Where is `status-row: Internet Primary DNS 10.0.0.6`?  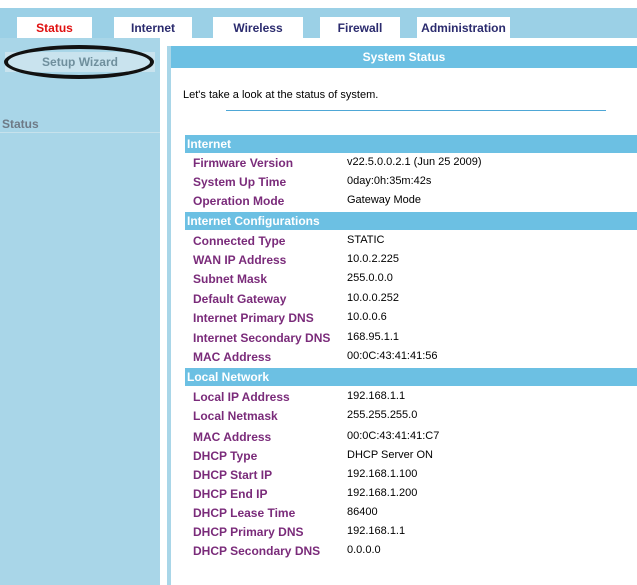
status-row: Internet Primary DNS 10.0.0.6 is located at coordinates (404, 318).